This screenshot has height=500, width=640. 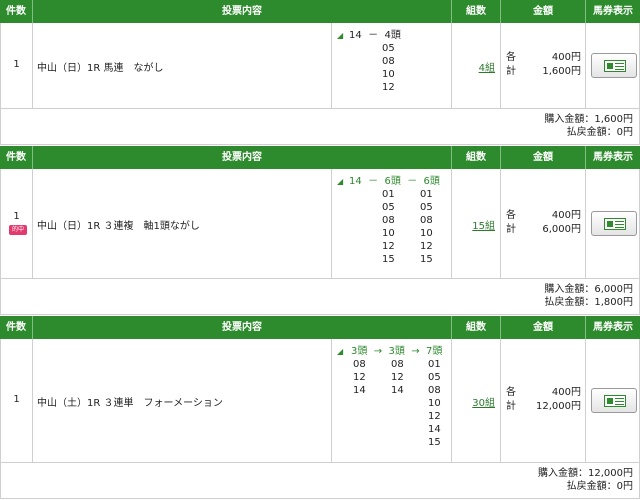 I want to click on combos-link: 4組, so click(x=473, y=66).